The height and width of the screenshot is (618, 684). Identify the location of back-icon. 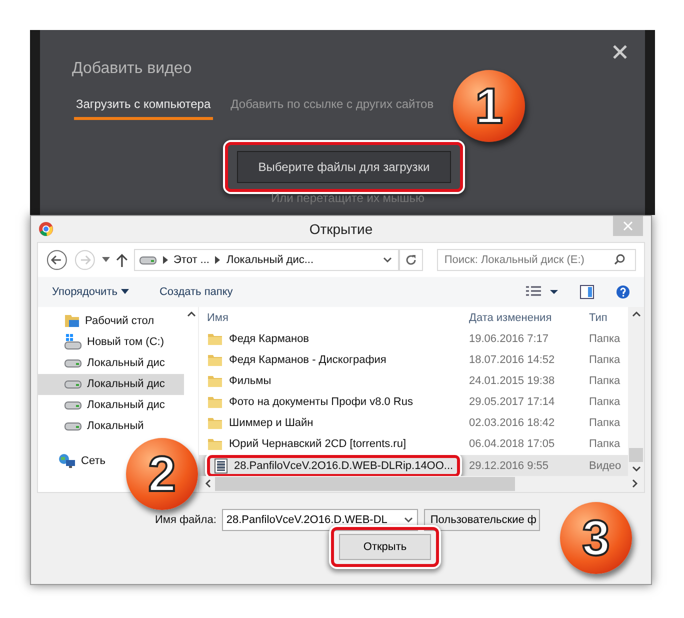
(57, 259).